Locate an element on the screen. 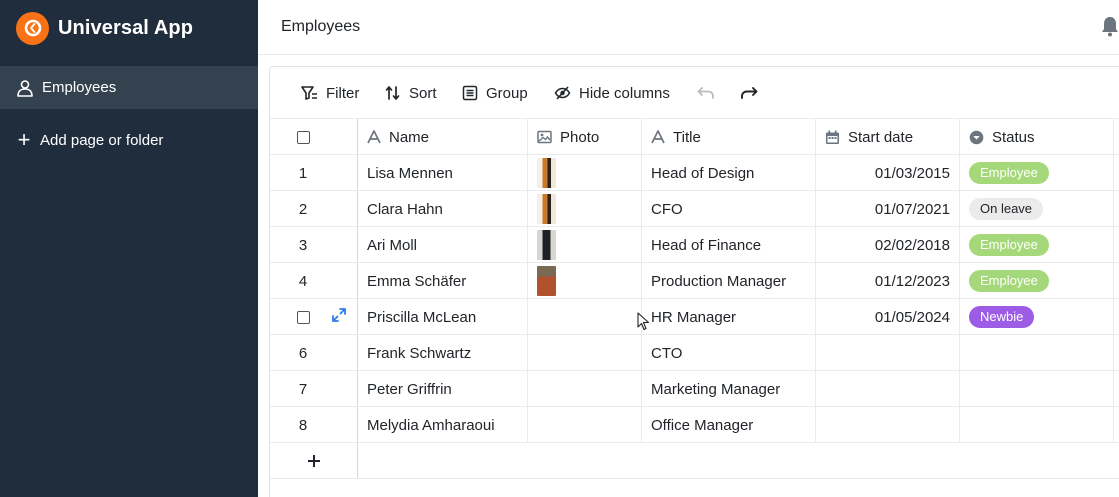 The height and width of the screenshot is (497, 1119). cell-title: Head of Design is located at coordinates (729, 173).